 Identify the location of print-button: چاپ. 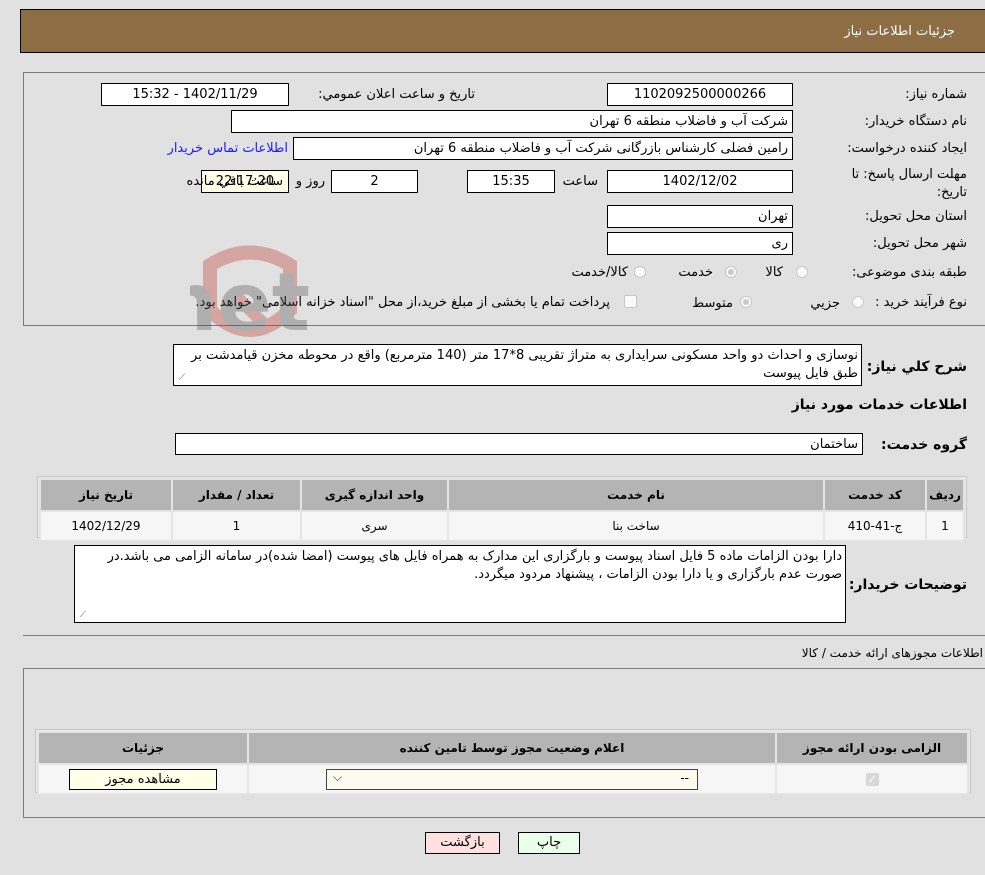
(549, 843).